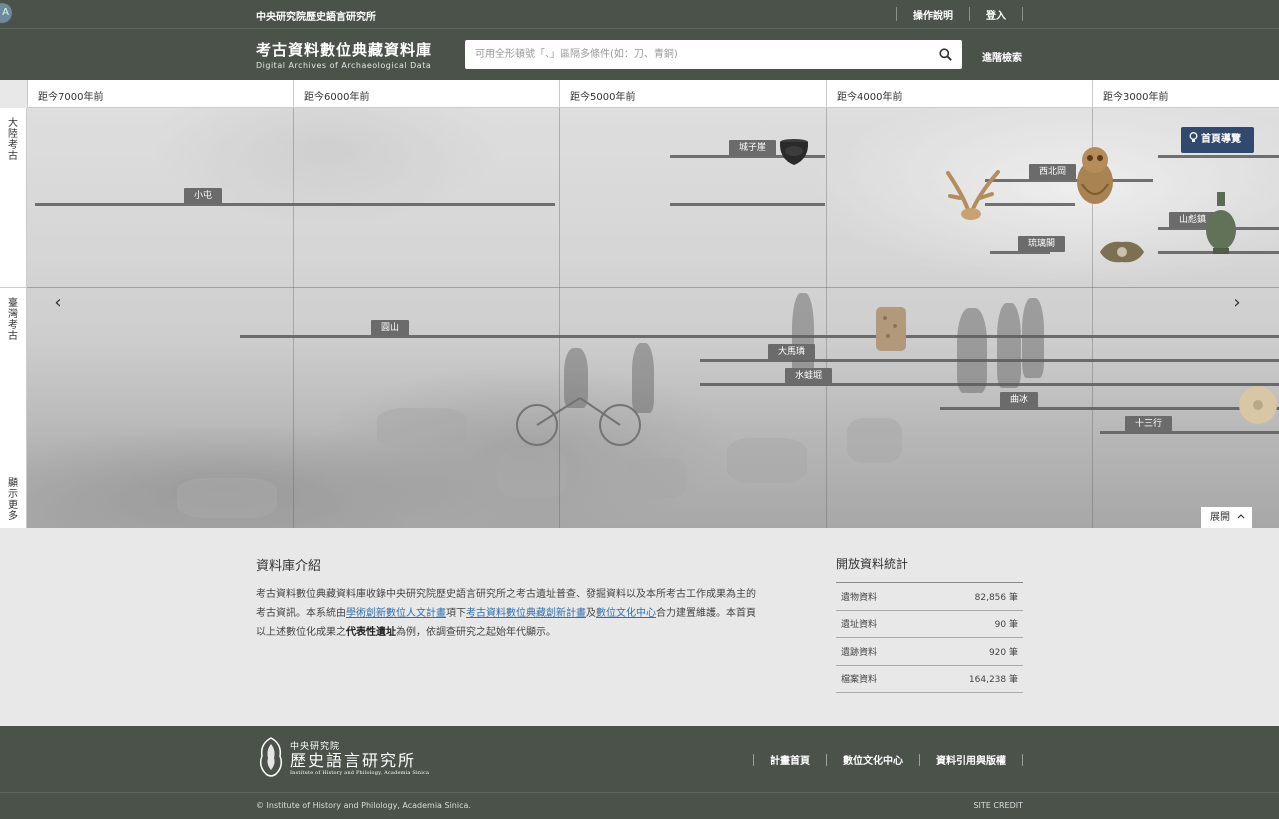  I want to click on antler-artifact-image, so click(971, 195).